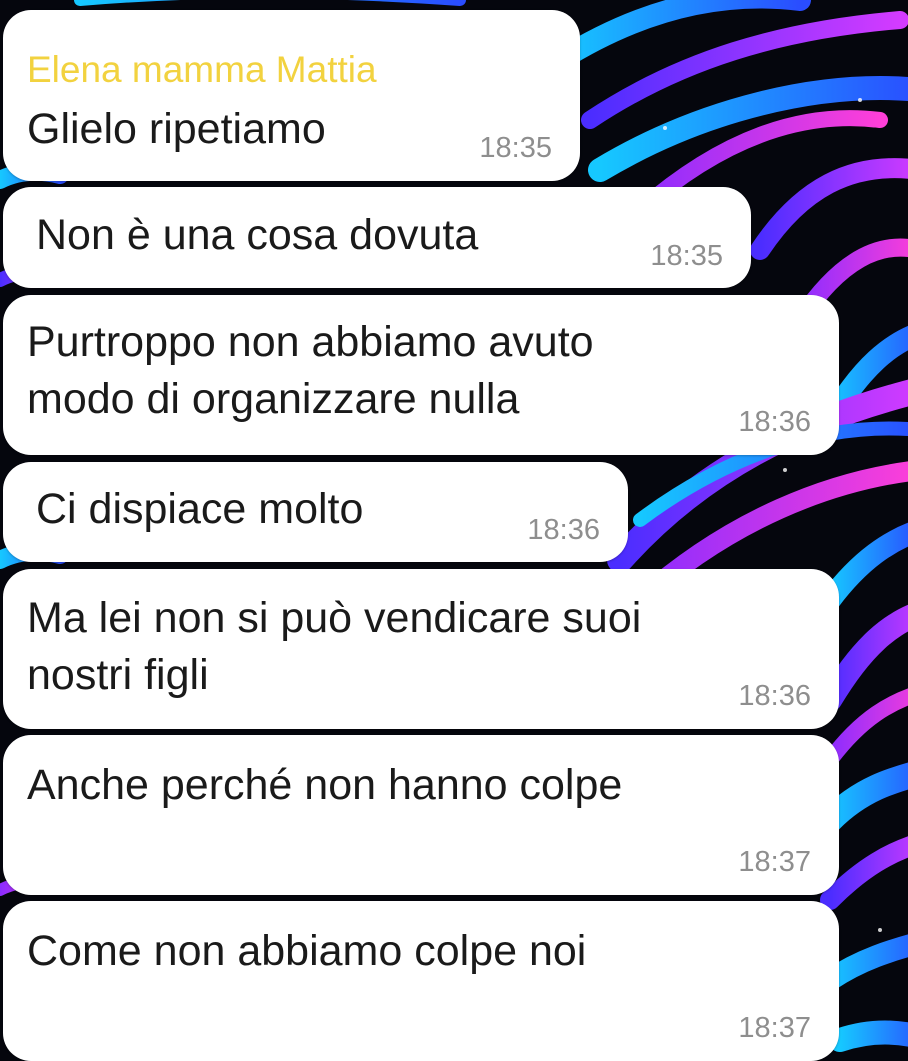  Describe the element at coordinates (325, 785) in the screenshot. I see `message-text: Anche perché non hanno colpe` at that location.